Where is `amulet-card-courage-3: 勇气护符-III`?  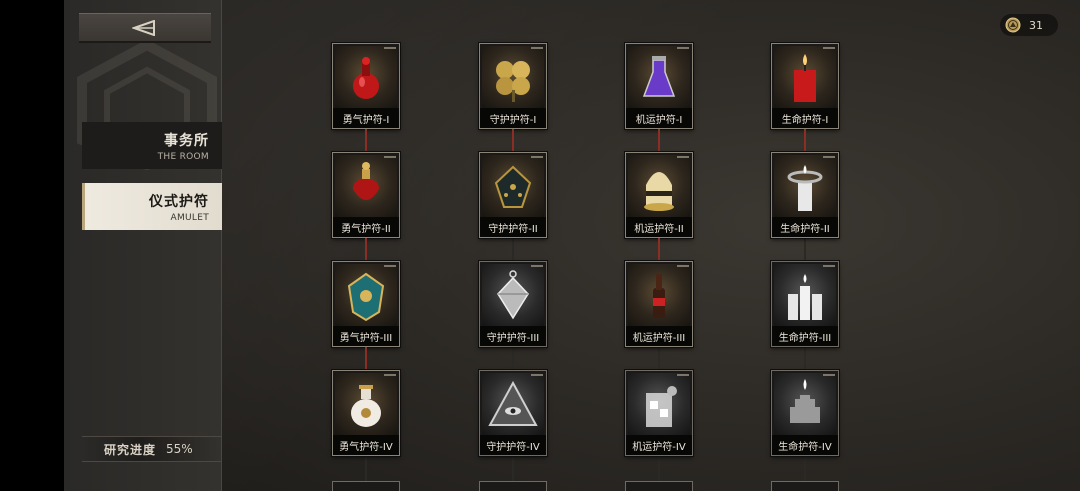
amulet-card-courage-3: 勇气护符-III is located at coordinates (366, 304).